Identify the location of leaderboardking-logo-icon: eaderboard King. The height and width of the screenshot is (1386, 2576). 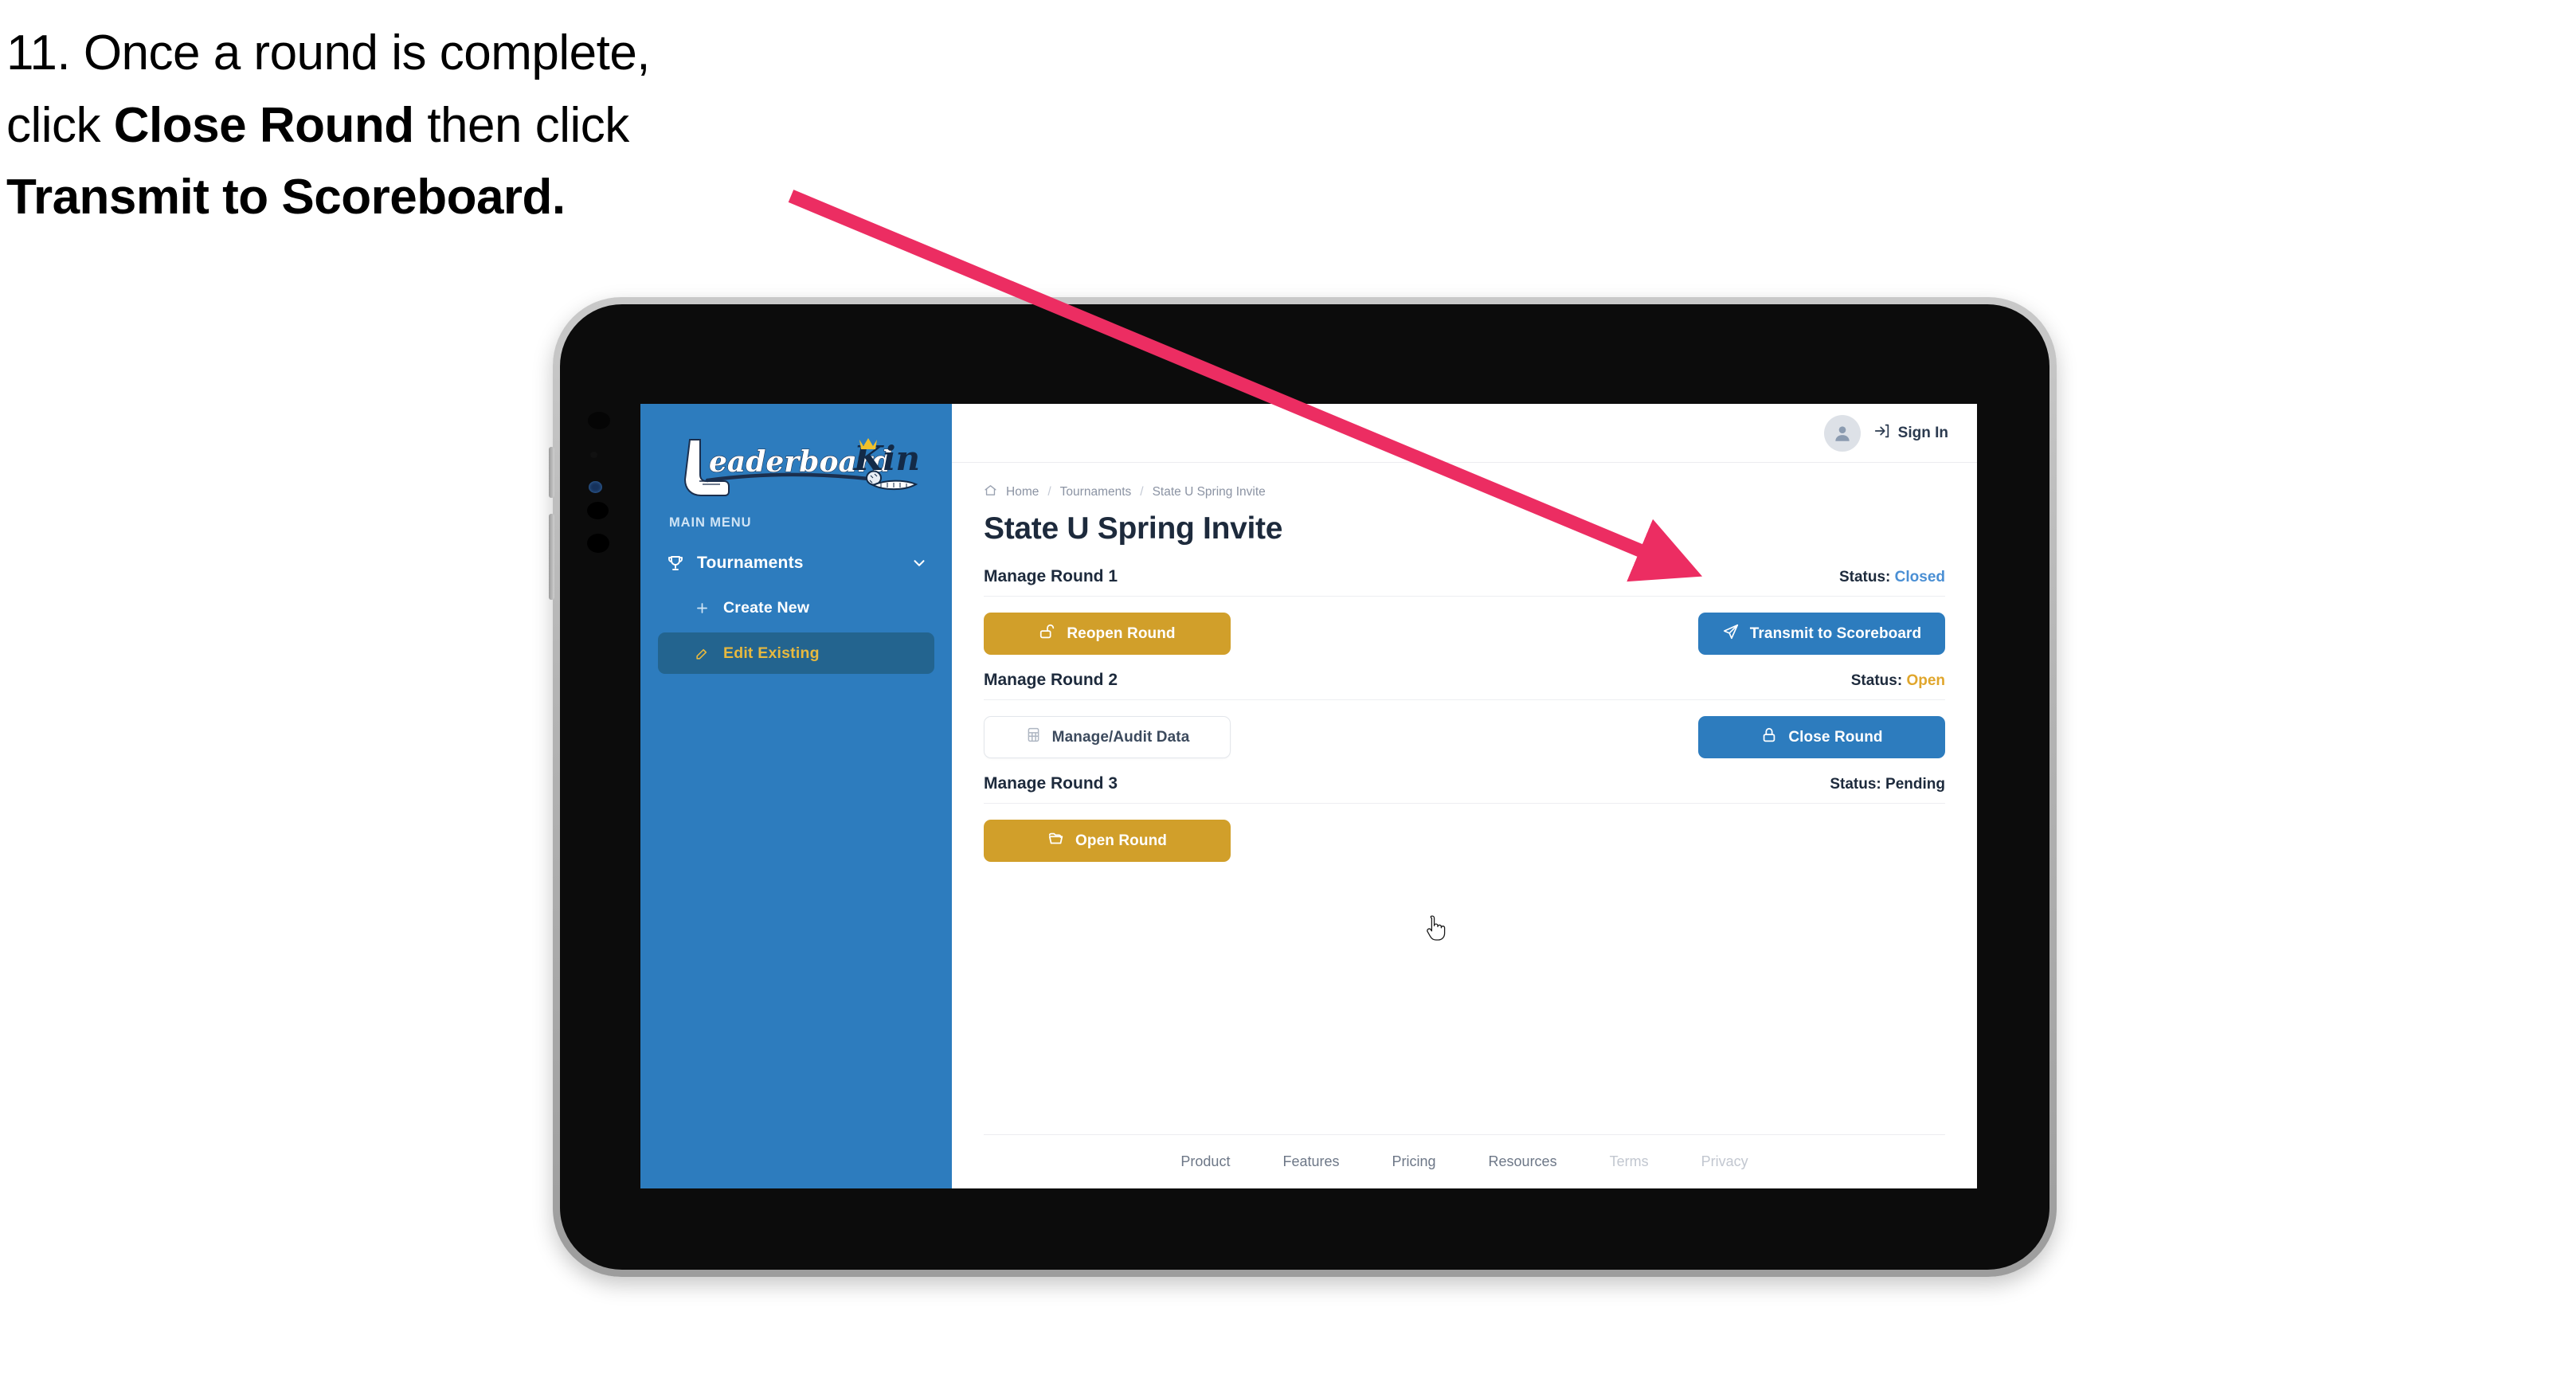
(802, 467).